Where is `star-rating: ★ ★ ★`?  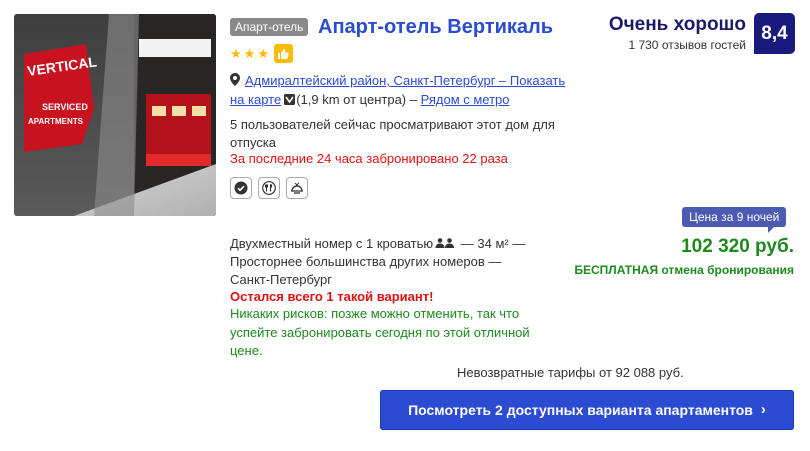
star-rating: ★ ★ ★ is located at coordinates (261, 53).